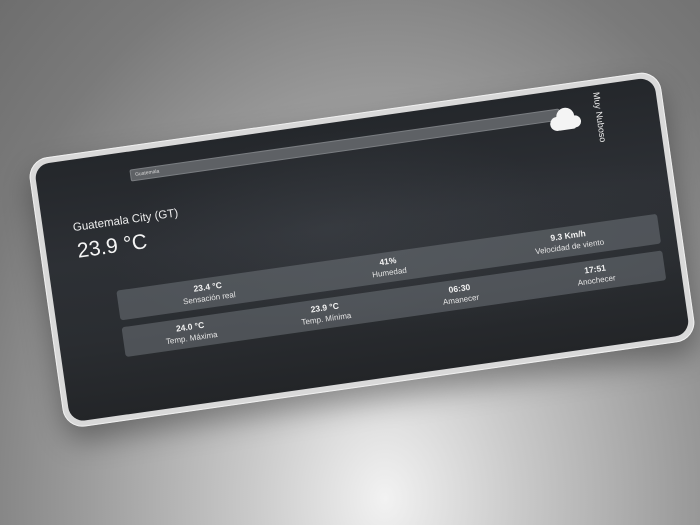 The width and height of the screenshot is (700, 525). What do you see at coordinates (112, 246) in the screenshot?
I see `current-temperature: 23.9 °C` at bounding box center [112, 246].